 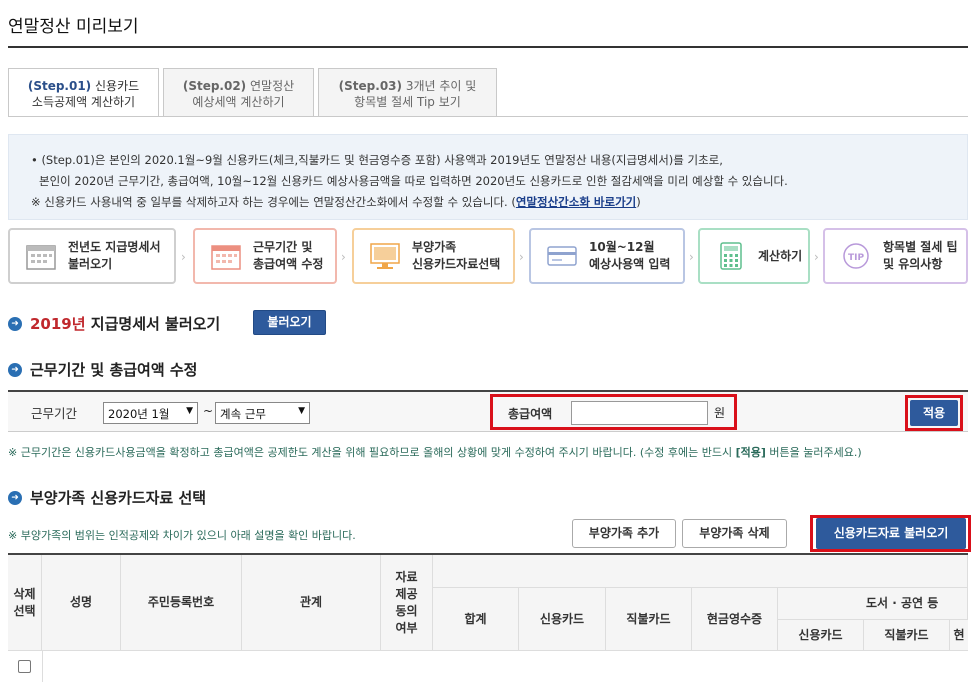 What do you see at coordinates (562, 256) in the screenshot?
I see `card-icon` at bounding box center [562, 256].